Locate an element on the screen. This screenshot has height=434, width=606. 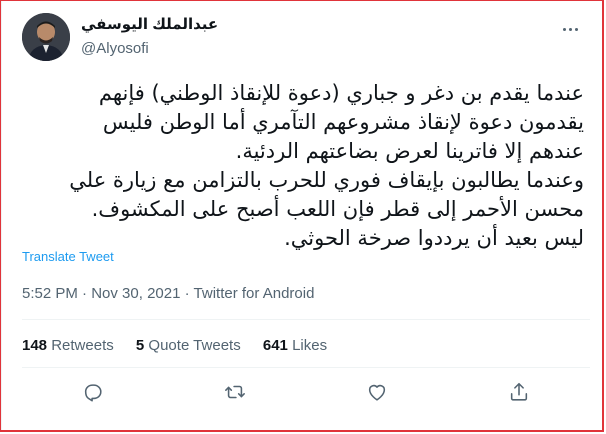
reply-icon is located at coordinates (93, 393).